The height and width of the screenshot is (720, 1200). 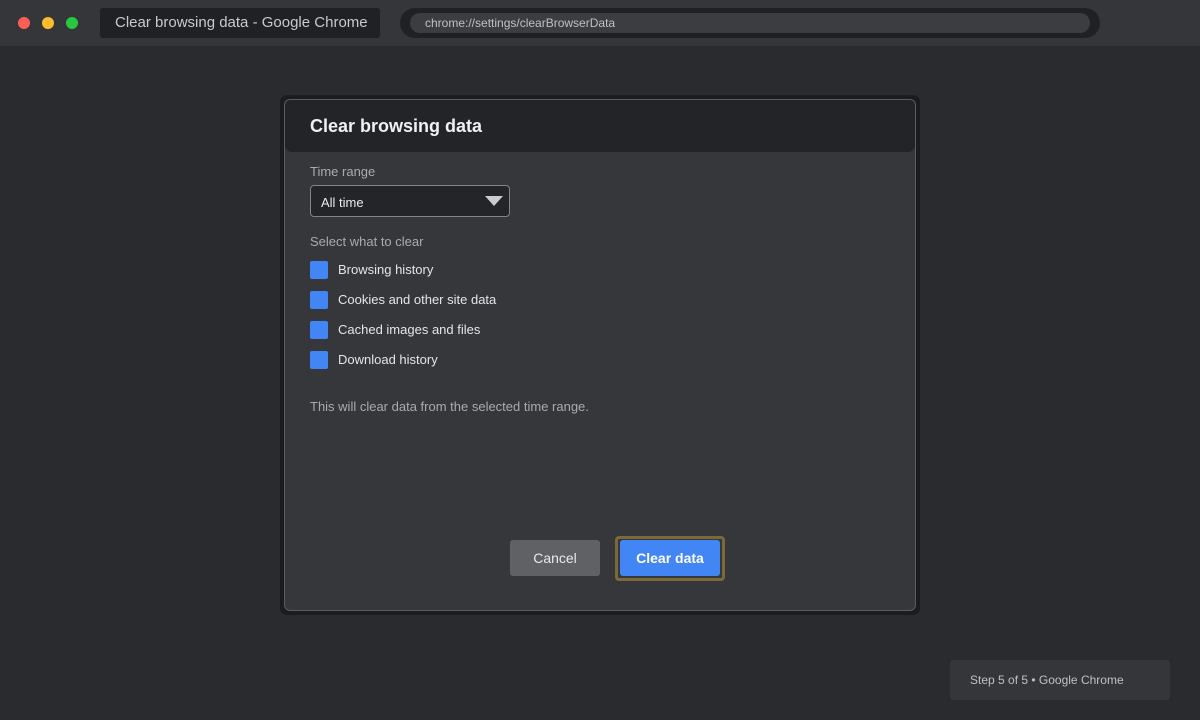 What do you see at coordinates (72, 23) in the screenshot?
I see `window-maximize-button` at bounding box center [72, 23].